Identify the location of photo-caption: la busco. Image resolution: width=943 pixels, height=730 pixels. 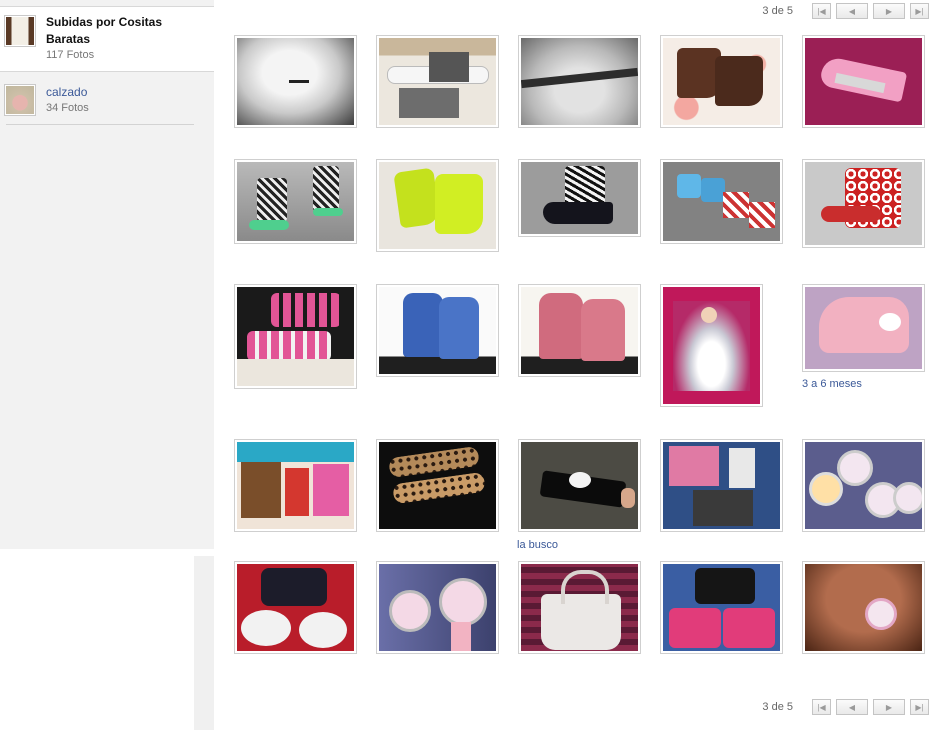
(537, 545).